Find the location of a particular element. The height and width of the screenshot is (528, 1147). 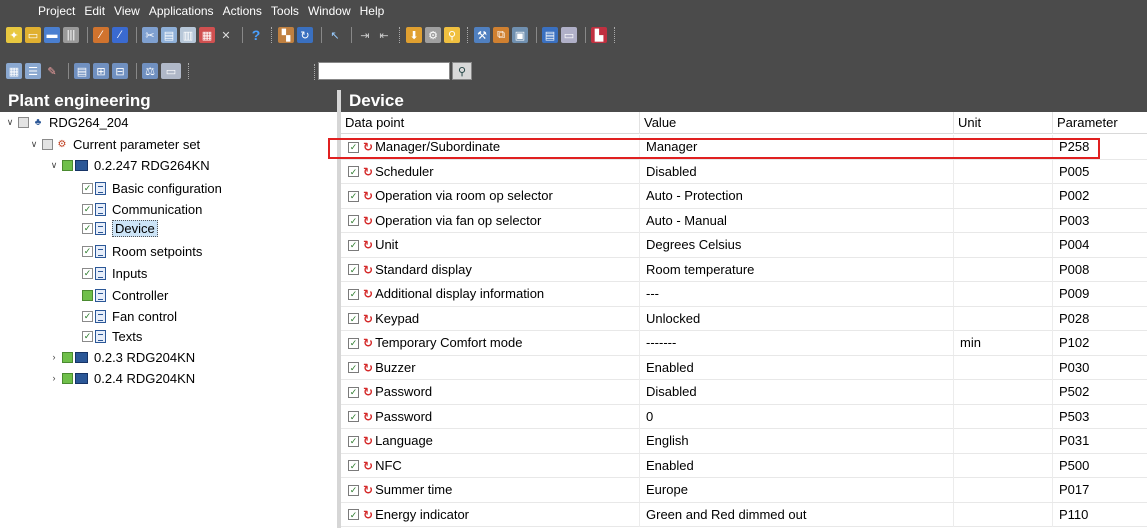

list-view-icon: ☰ is located at coordinates (33, 71).